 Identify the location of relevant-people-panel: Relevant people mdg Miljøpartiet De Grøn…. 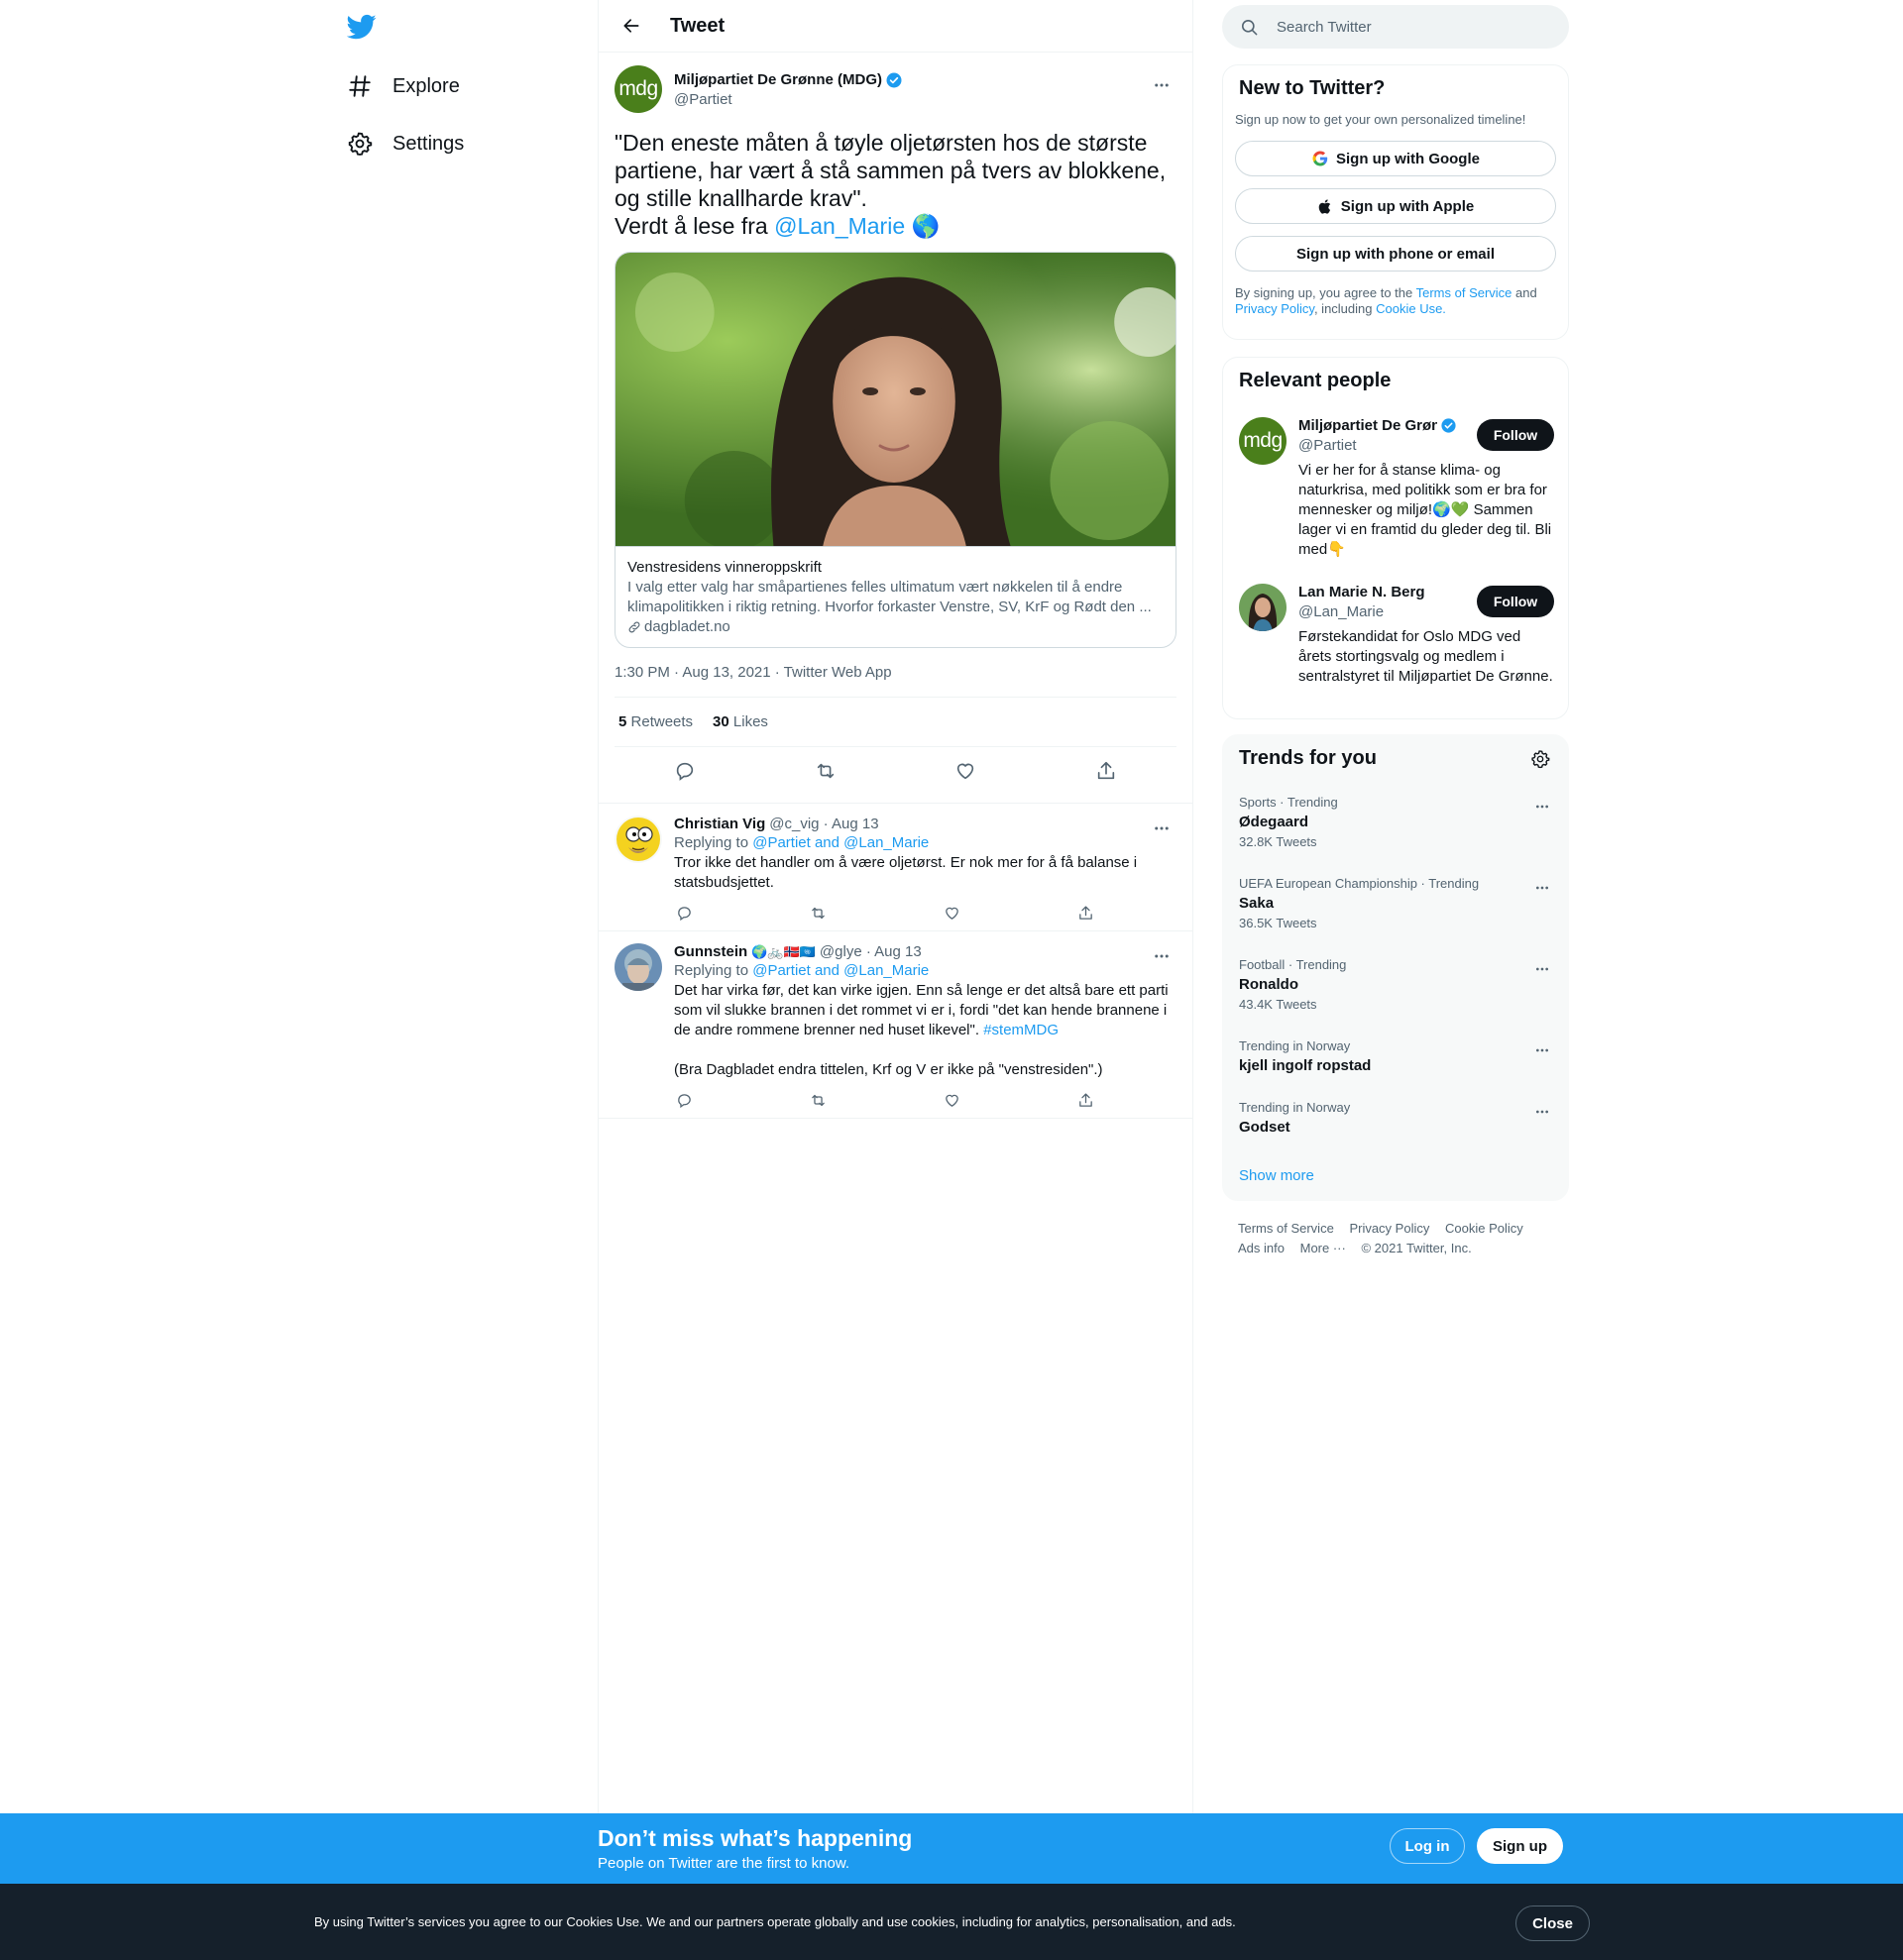
(1395, 538).